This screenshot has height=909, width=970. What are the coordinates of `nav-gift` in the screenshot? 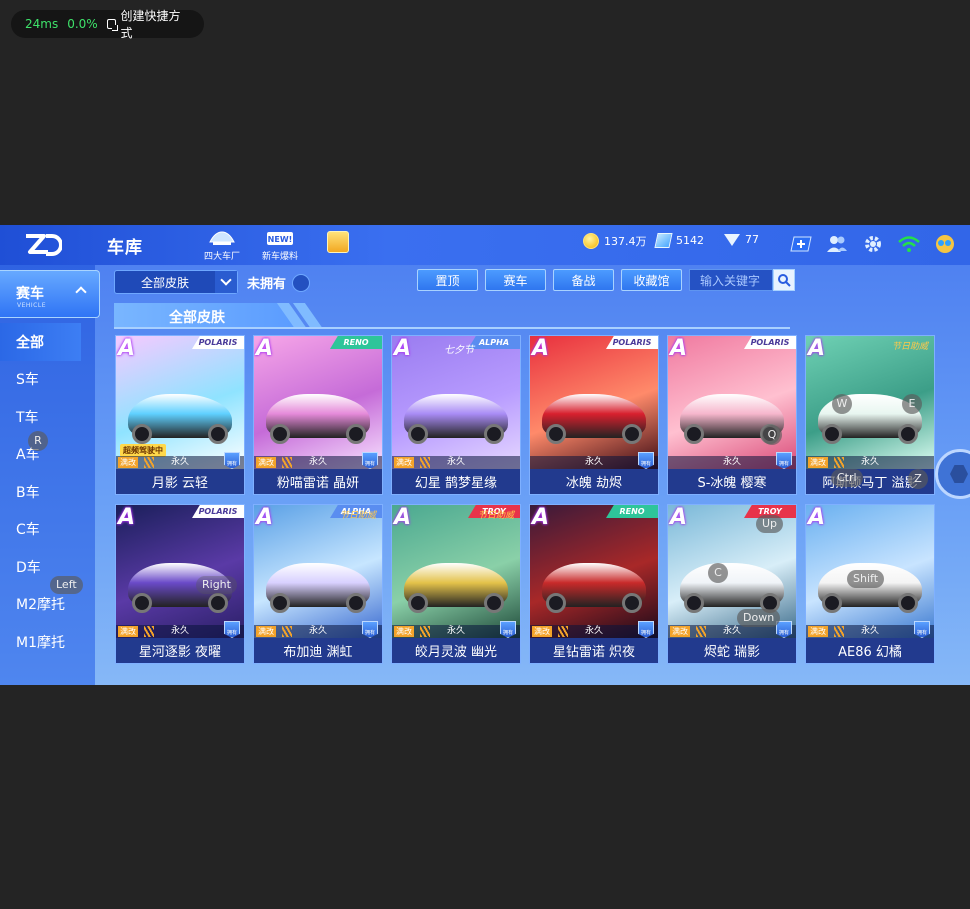 It's located at (338, 244).